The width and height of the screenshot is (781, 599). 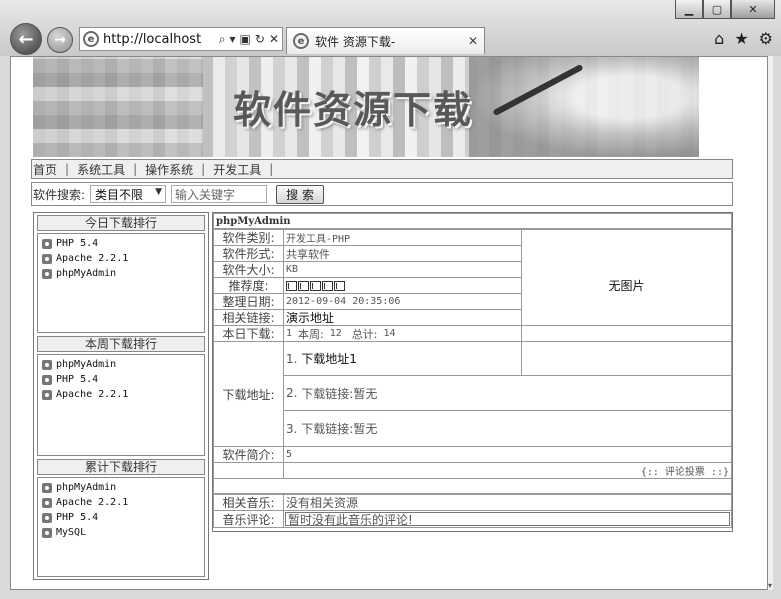 I want to click on search-button: 搜 索, so click(x=300, y=194).